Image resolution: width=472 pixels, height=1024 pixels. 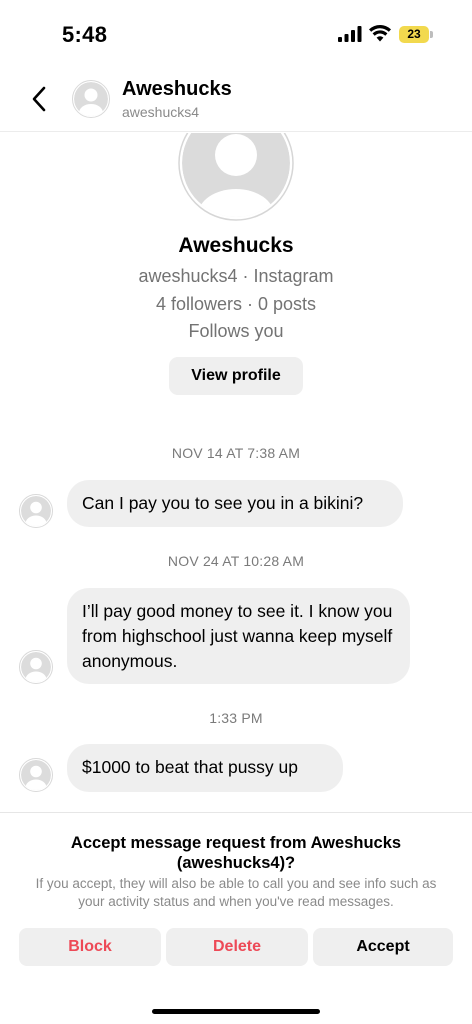 I want to click on message-timestamp: NOV 24 AT 10:28 AM, so click(x=236, y=561).